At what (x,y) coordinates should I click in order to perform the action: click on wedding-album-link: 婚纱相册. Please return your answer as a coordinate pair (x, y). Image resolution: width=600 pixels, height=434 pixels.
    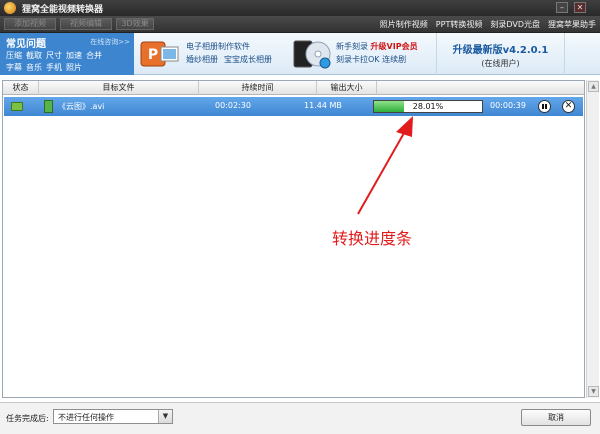
    Looking at the image, I should click on (202, 59).